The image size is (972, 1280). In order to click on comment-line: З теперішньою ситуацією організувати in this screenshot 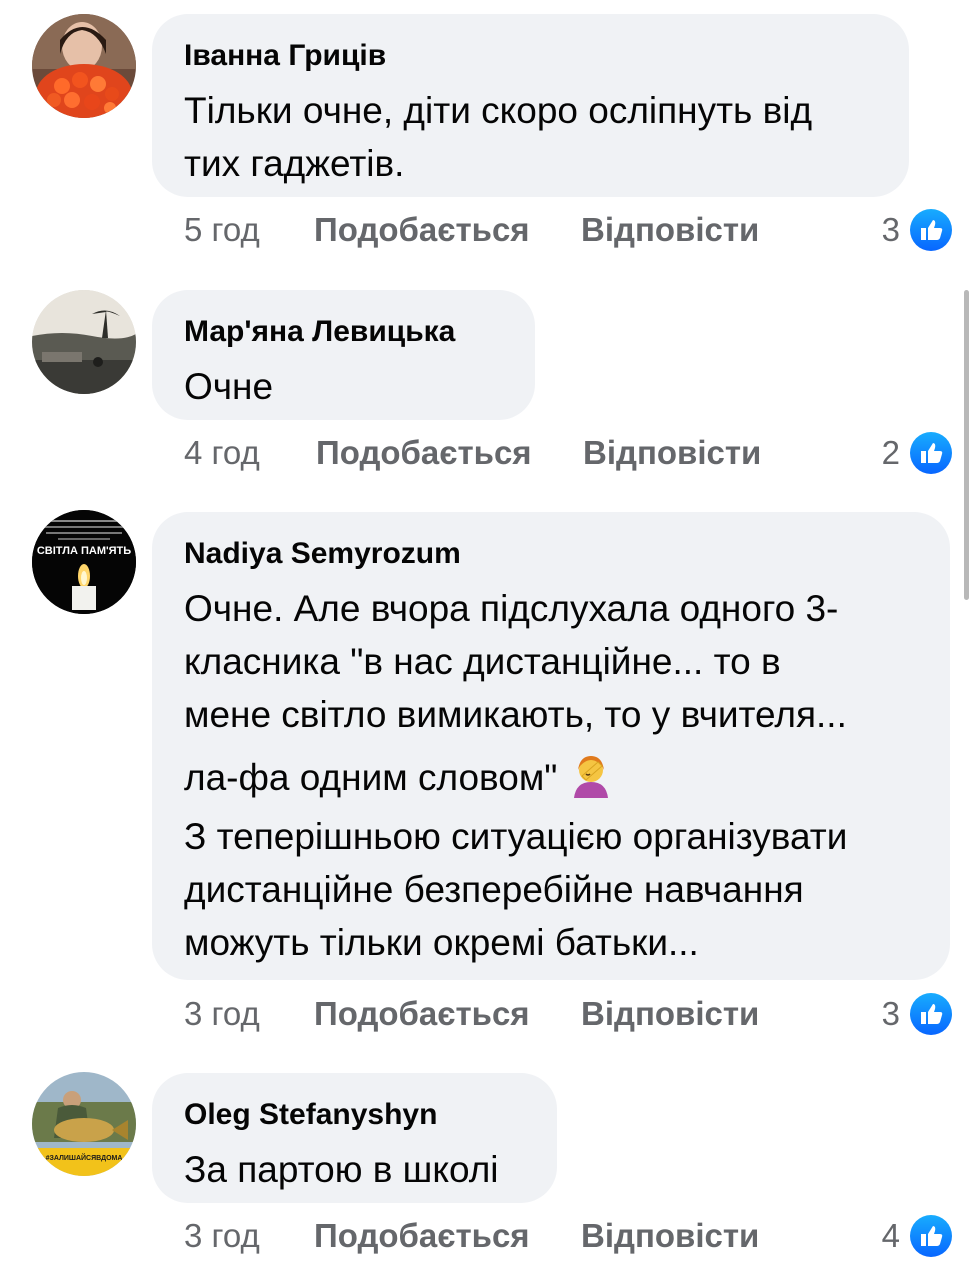, I will do `click(516, 836)`.